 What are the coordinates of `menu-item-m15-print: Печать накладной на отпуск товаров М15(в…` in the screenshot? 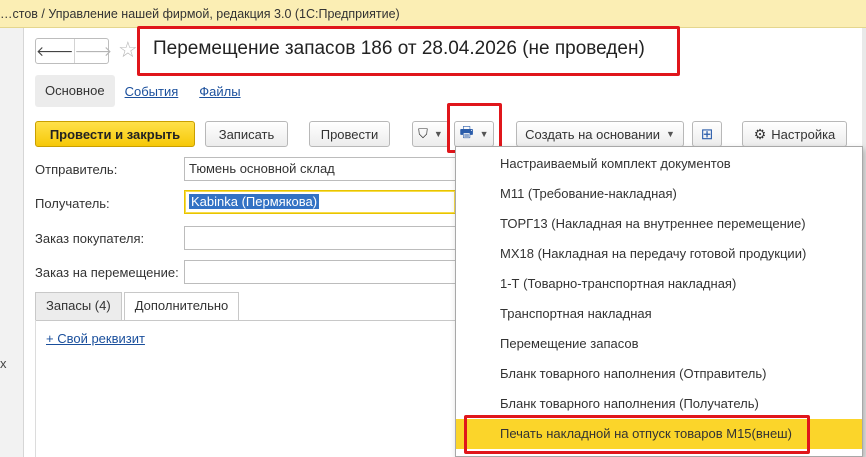 It's located at (659, 434).